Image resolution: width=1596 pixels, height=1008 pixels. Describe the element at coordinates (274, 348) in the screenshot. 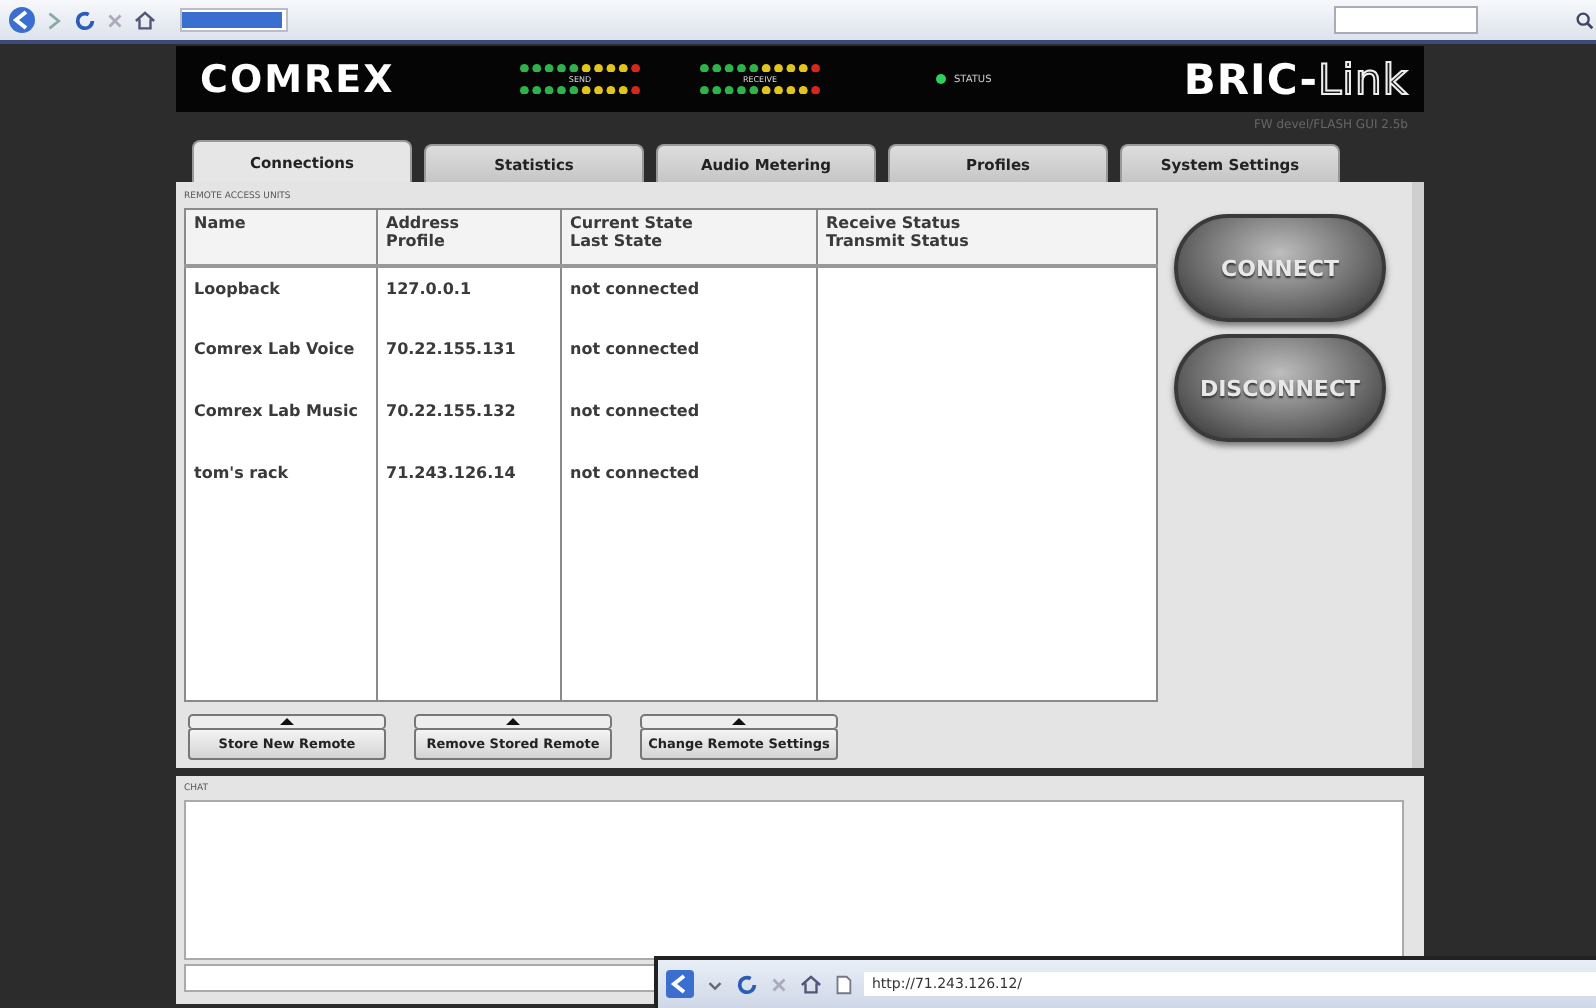

I see `table-cell: Comrex Lab Voice` at that location.